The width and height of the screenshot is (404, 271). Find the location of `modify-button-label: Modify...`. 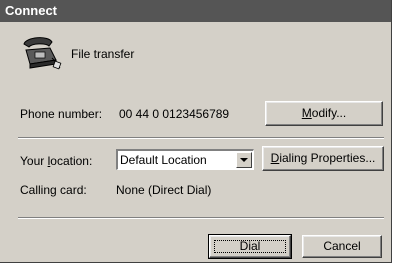

modify-button-label: Modify... is located at coordinates (324, 113).